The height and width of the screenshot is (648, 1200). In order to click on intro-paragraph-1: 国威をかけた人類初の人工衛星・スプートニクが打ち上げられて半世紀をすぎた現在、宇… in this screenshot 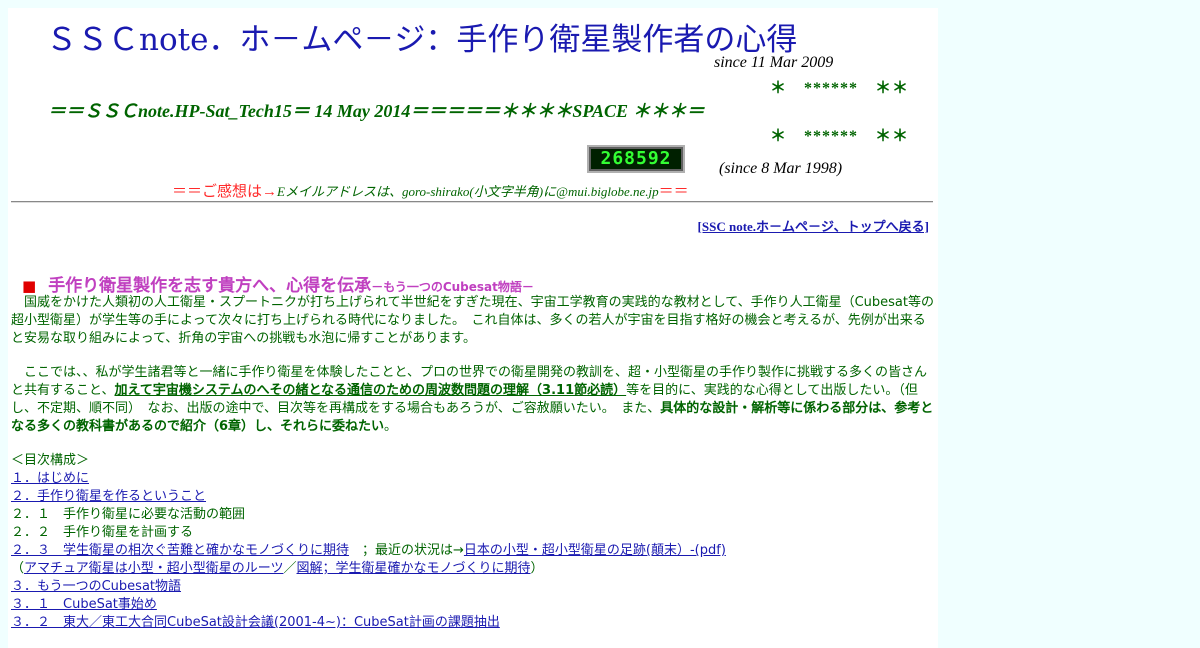, I will do `click(472, 320)`.